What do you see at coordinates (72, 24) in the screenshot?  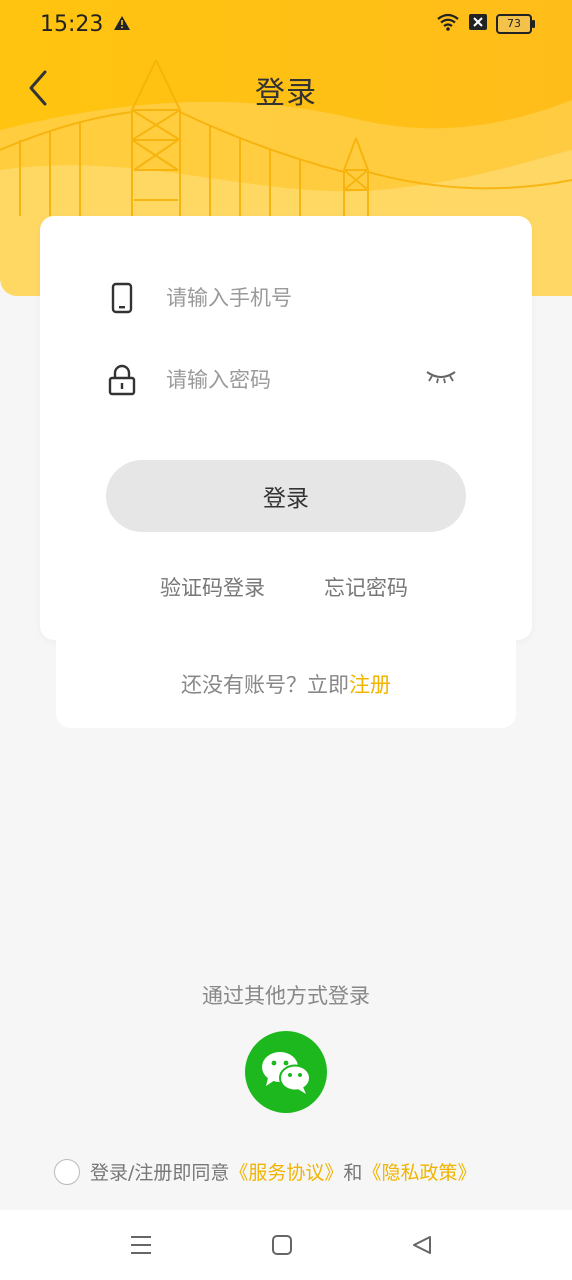 I see `status-time: 15:23` at bounding box center [72, 24].